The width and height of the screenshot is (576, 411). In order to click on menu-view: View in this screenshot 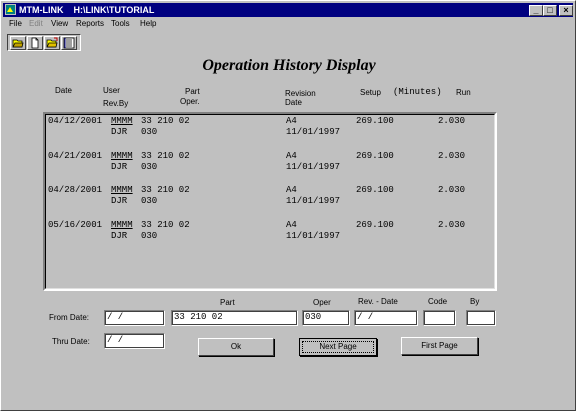, I will do `click(59, 24)`.